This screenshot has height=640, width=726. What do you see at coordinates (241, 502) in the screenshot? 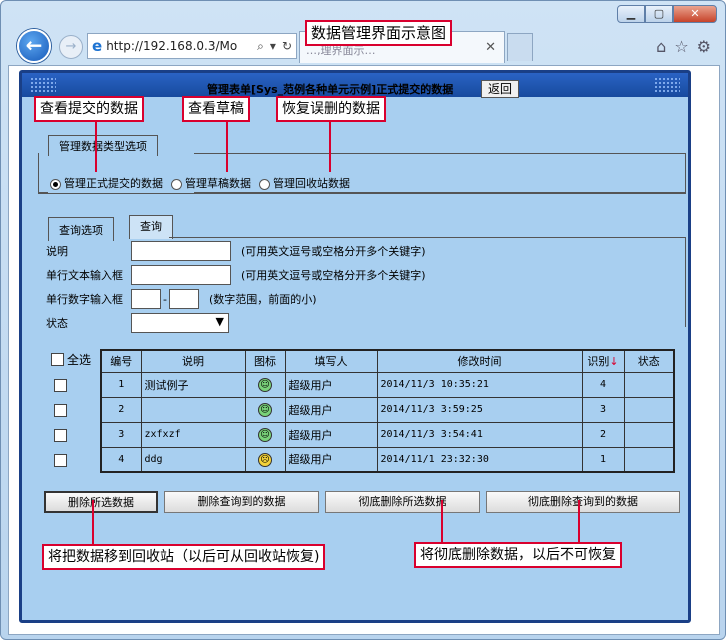
I see `delete-queried-button: 删除查询到的数据` at bounding box center [241, 502].